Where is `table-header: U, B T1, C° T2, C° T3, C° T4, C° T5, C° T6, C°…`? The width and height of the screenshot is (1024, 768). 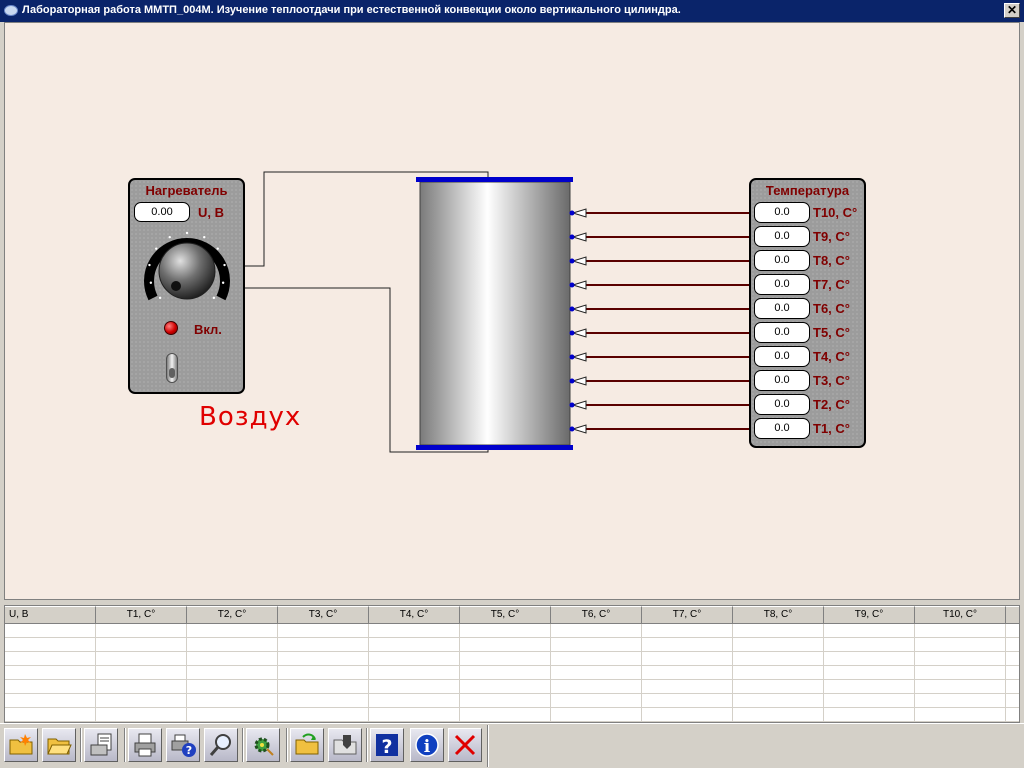
table-header: U, B T1, C° T2, C° T3, C° T4, C° T5, C° T6, C°… is located at coordinates (512, 615).